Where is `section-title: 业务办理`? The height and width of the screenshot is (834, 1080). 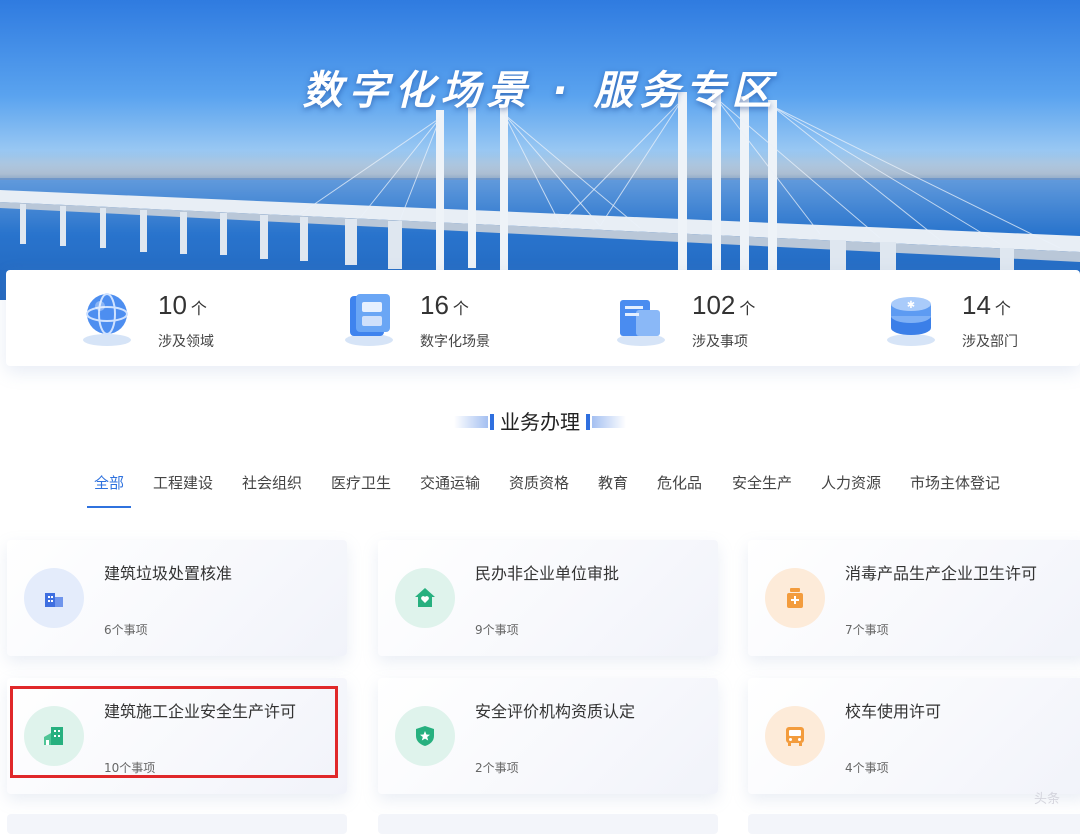 section-title: 业务办理 is located at coordinates (540, 420).